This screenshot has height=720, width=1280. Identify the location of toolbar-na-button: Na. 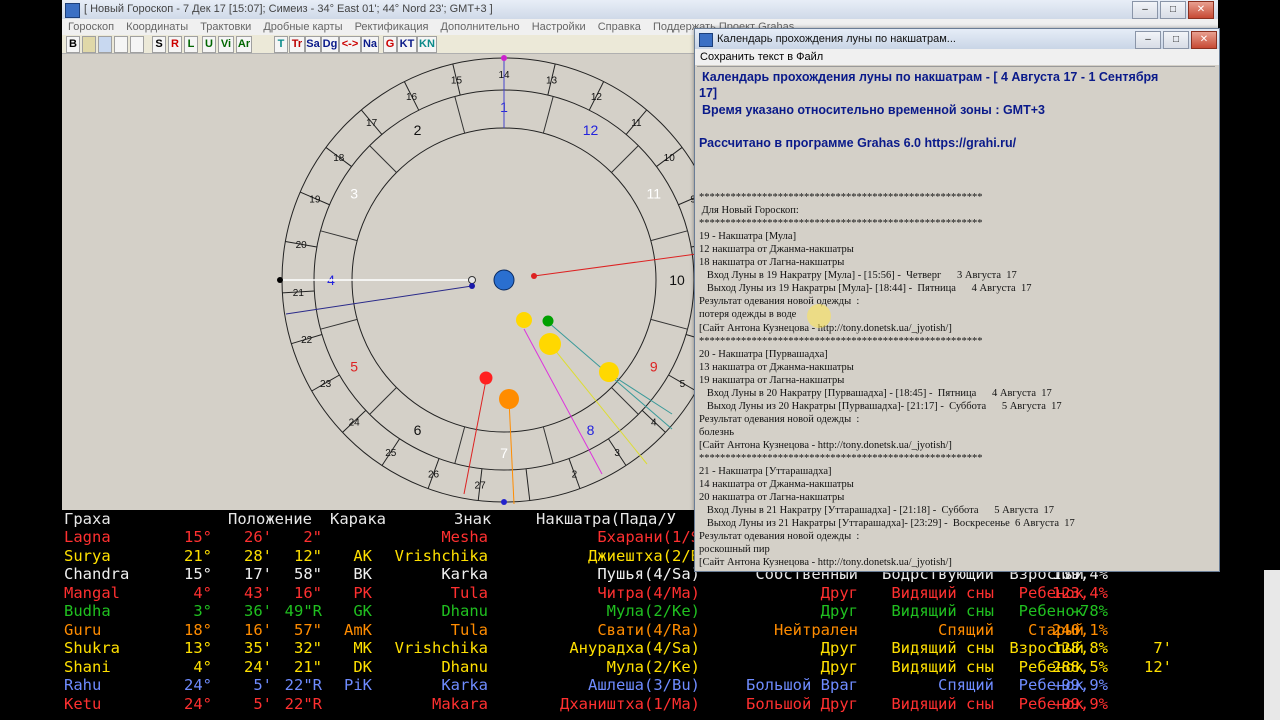
(370, 44).